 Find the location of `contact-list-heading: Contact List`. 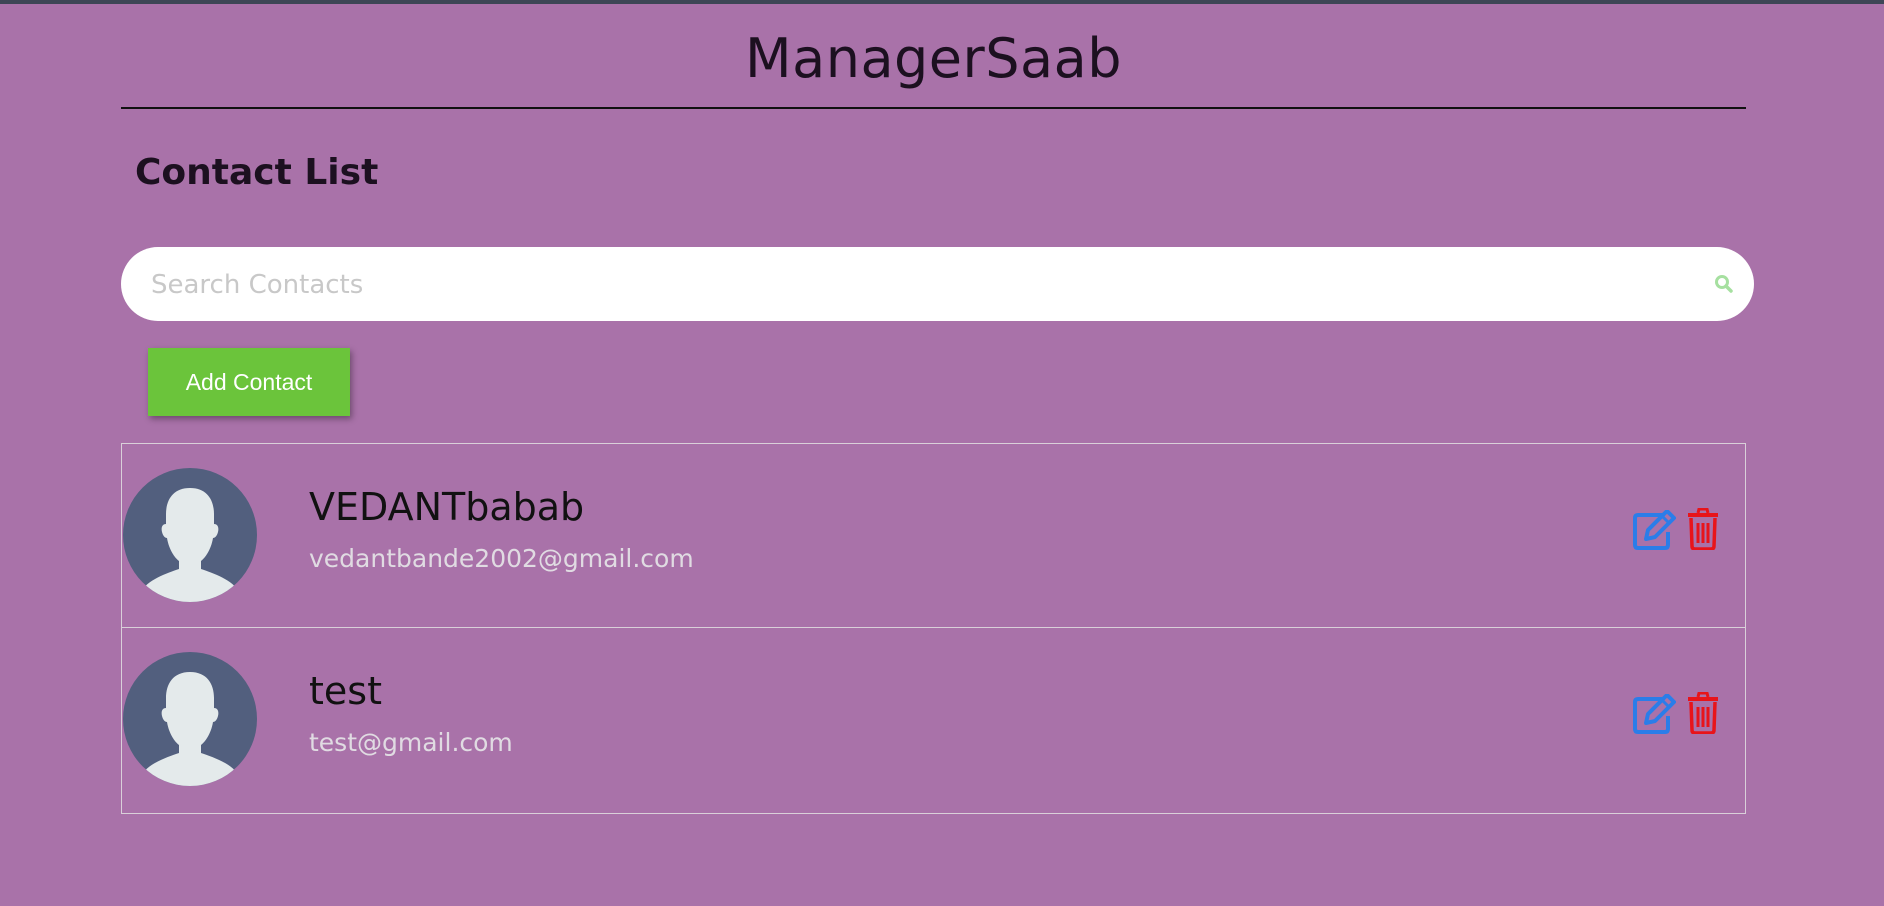

contact-list-heading: Contact List is located at coordinates (257, 172).